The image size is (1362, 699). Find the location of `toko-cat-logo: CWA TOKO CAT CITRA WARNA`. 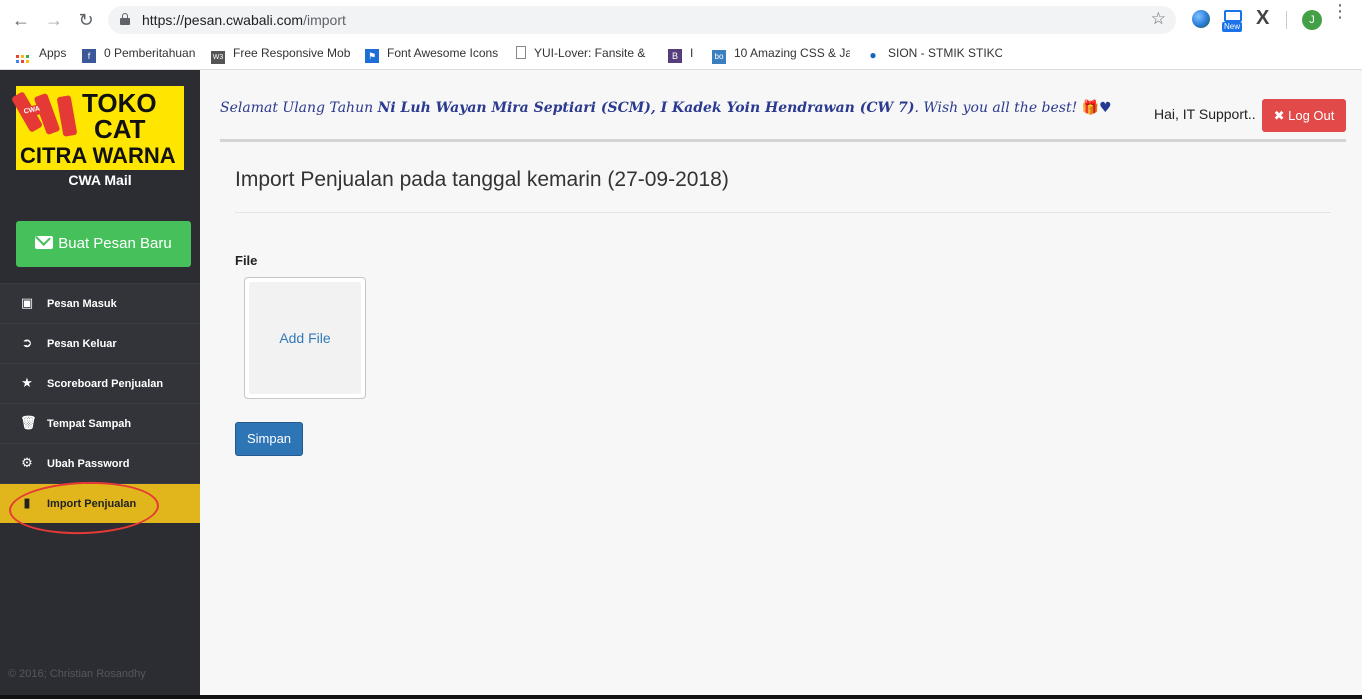

toko-cat-logo: CWA TOKO CAT CITRA WARNA is located at coordinates (97, 128).